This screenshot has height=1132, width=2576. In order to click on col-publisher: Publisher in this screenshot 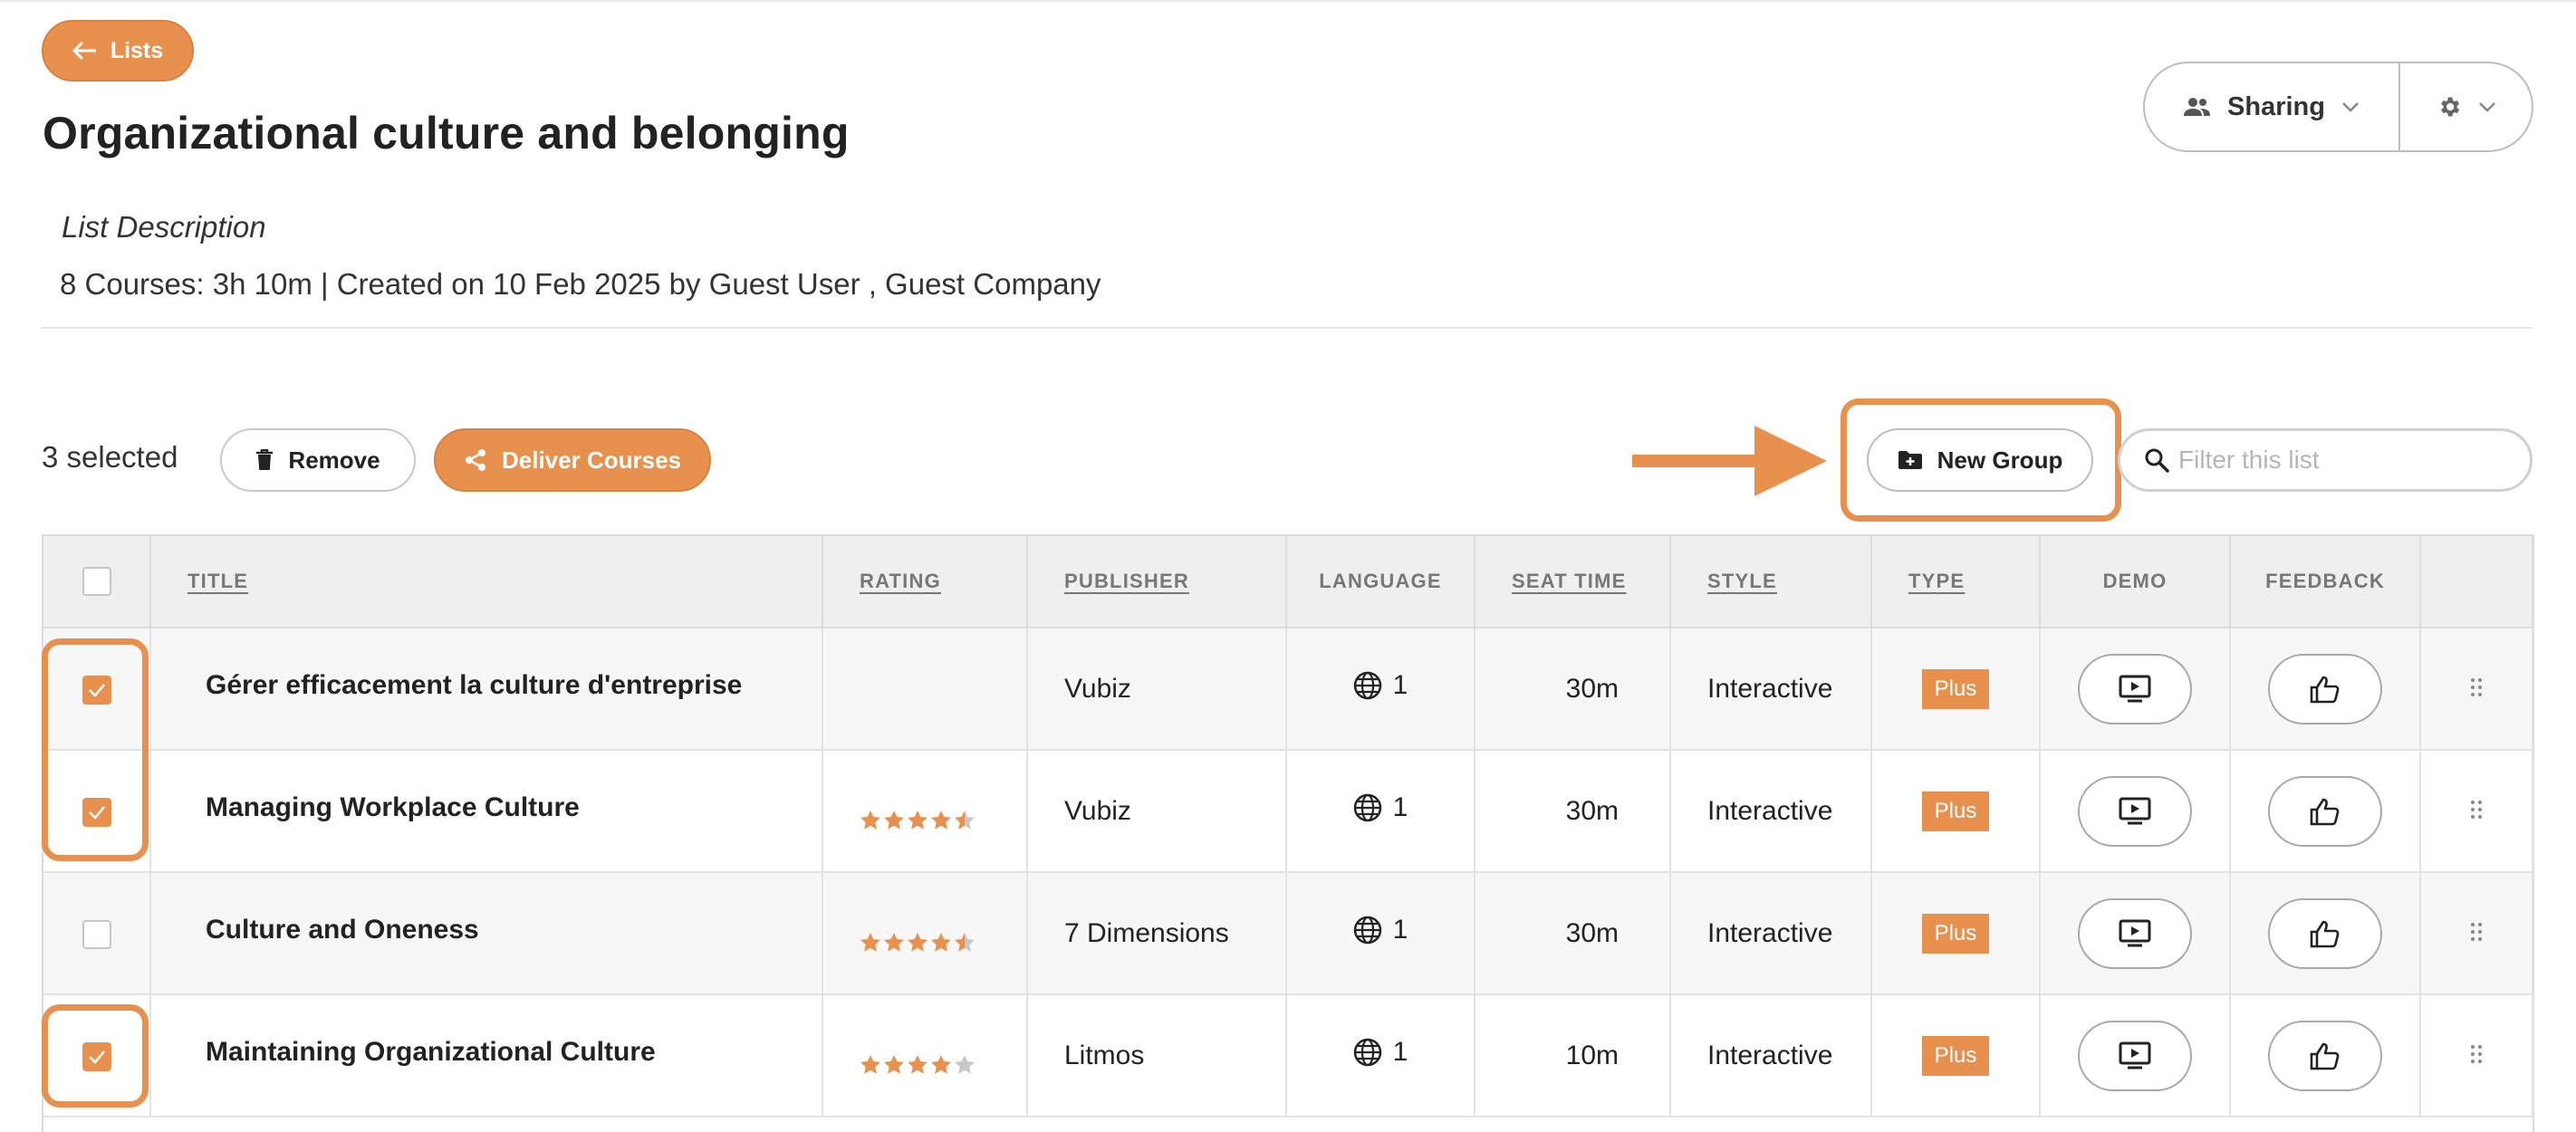, I will do `click(1157, 582)`.